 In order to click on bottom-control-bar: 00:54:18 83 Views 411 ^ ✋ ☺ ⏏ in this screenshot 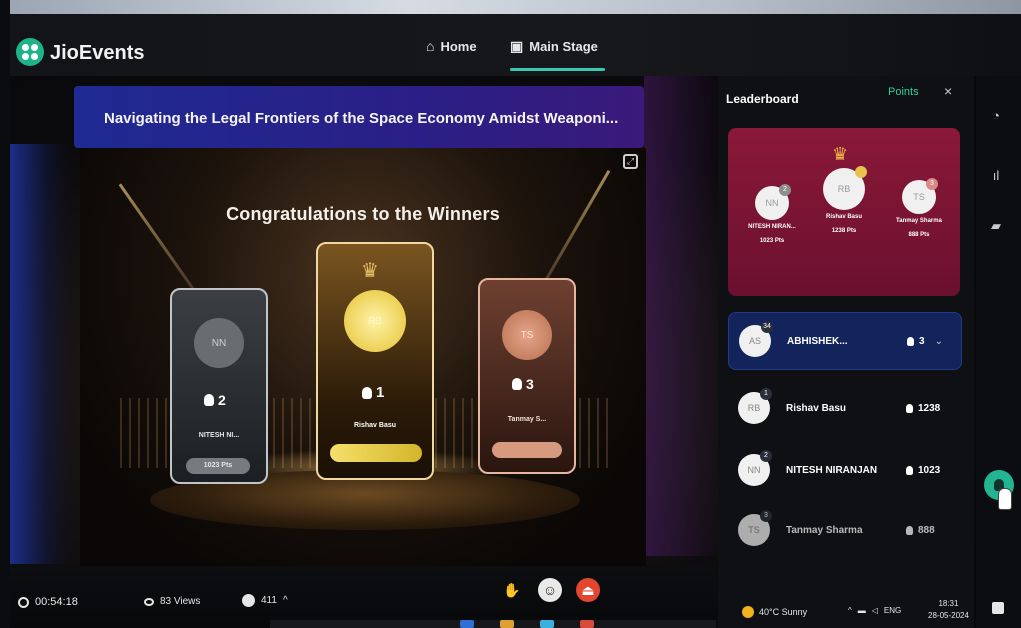, I will do `click(363, 597)`.